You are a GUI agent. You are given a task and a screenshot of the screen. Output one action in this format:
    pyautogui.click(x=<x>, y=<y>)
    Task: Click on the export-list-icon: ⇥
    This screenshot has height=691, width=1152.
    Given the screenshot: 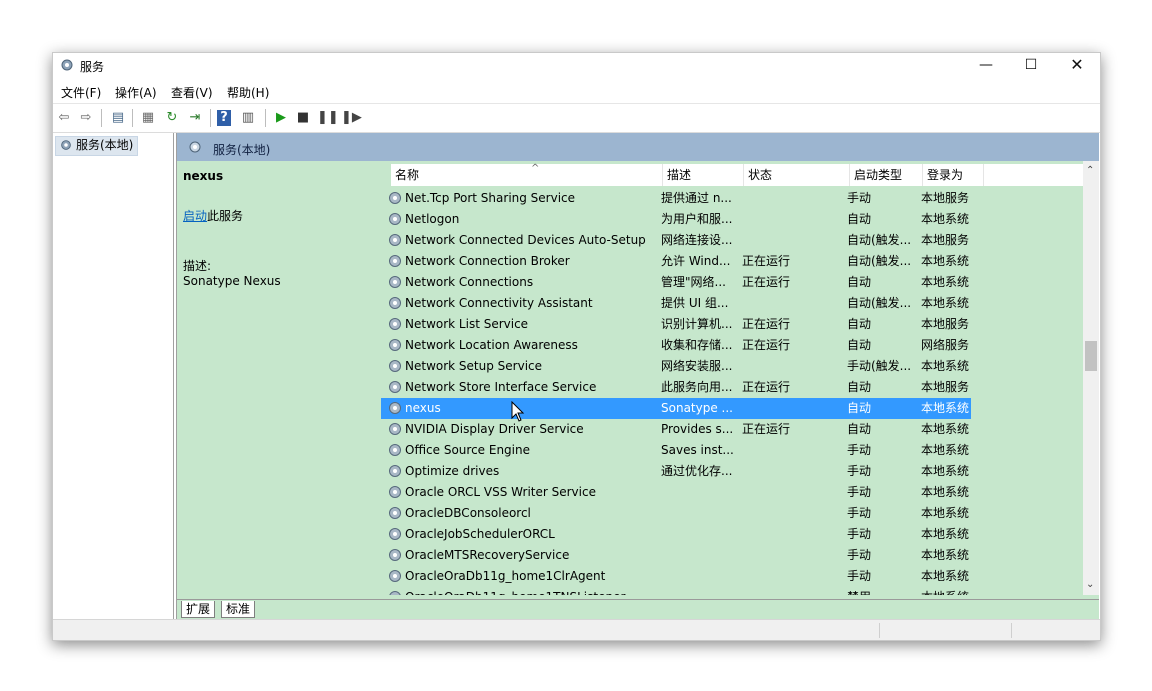 What is the action you would take?
    pyautogui.click(x=195, y=118)
    